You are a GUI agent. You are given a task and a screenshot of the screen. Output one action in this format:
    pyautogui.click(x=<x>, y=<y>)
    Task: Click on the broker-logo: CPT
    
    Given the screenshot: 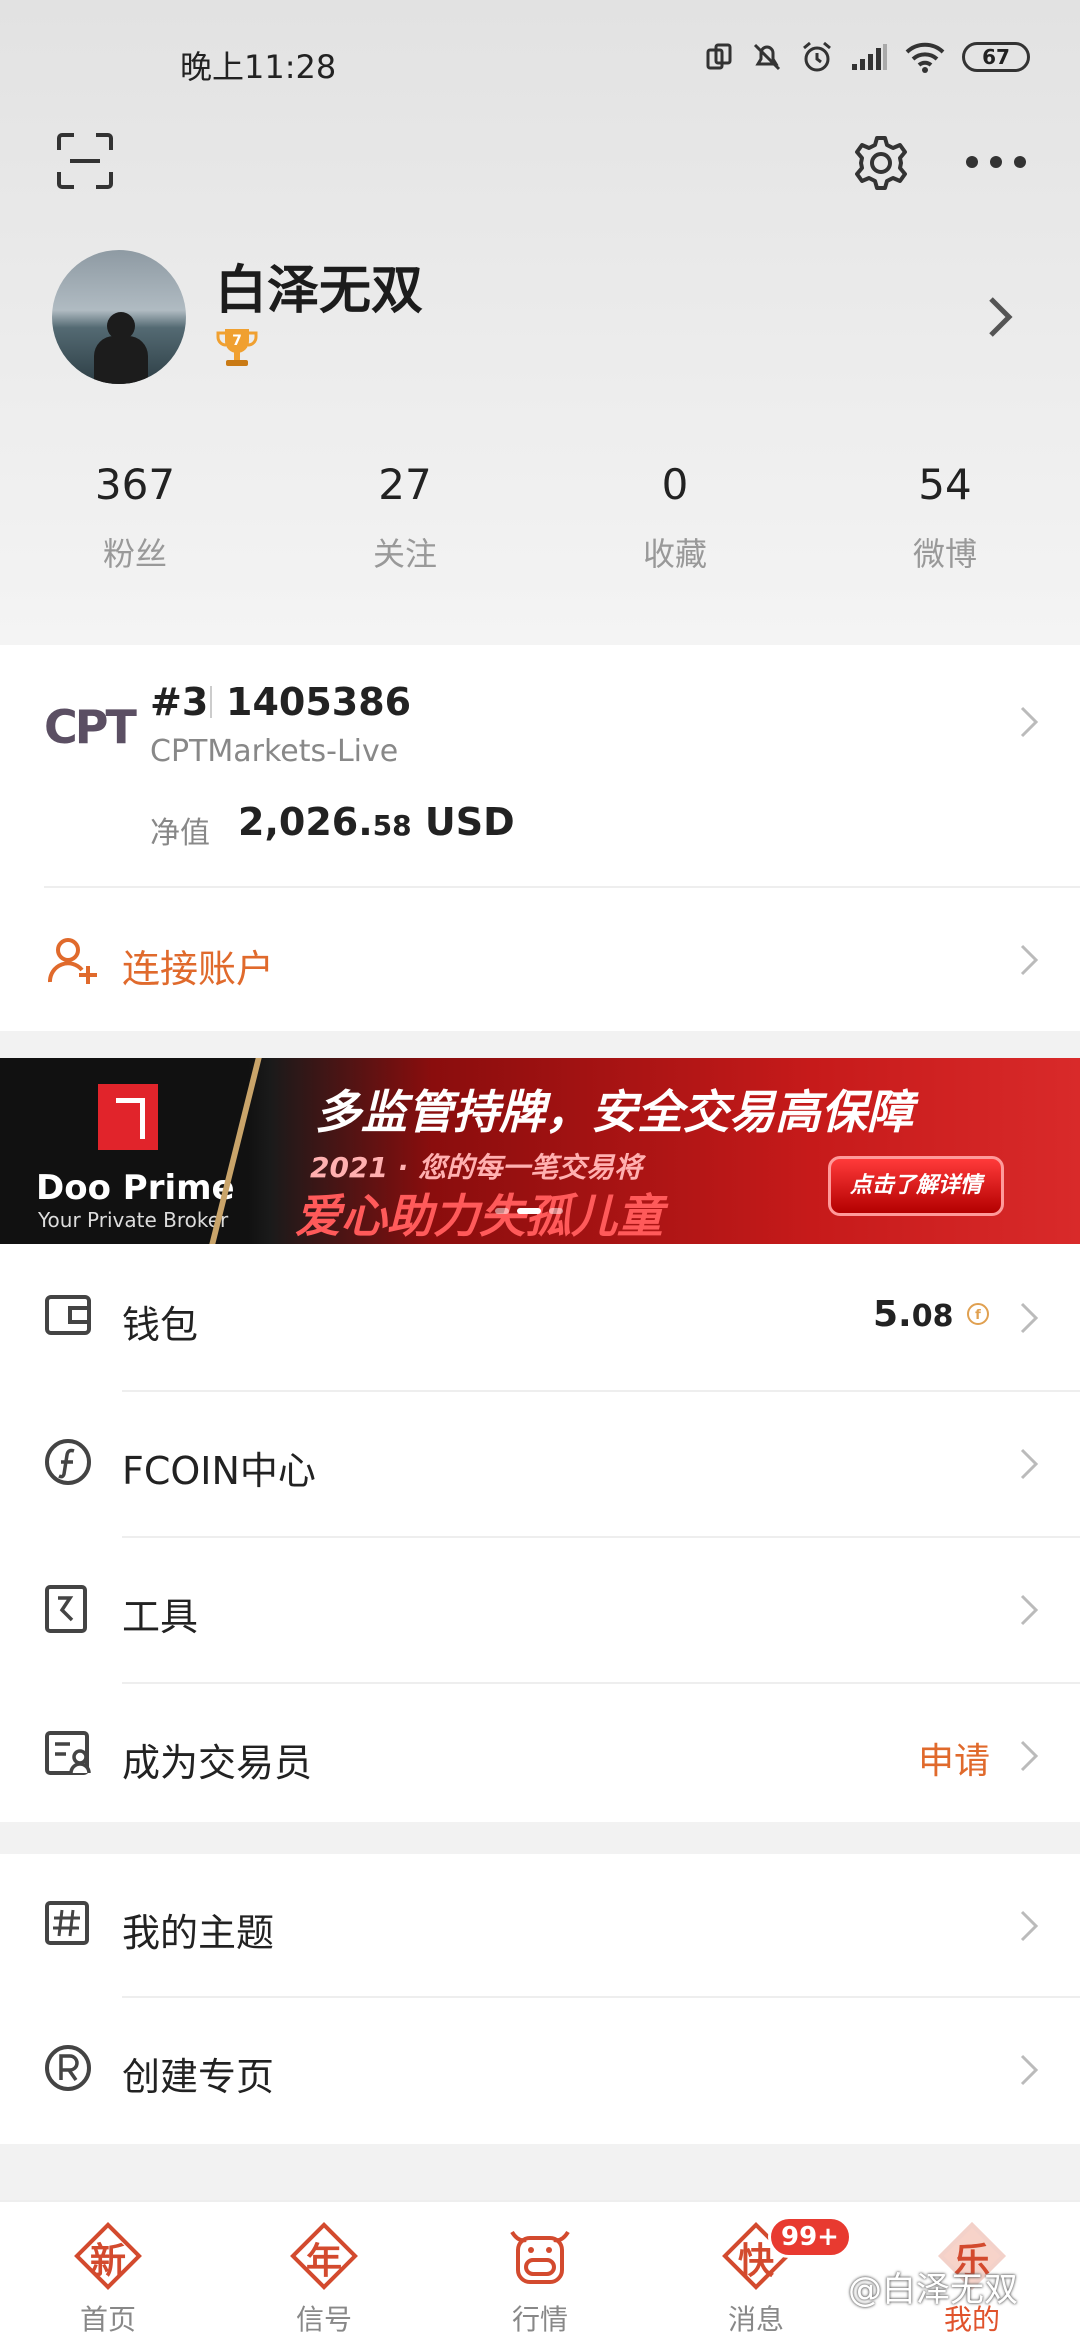 What is the action you would take?
    pyautogui.click(x=90, y=727)
    